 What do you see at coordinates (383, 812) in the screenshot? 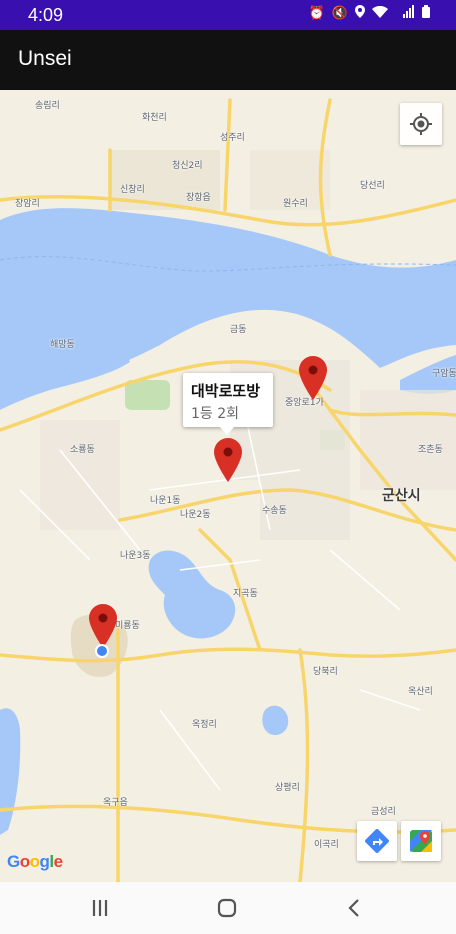
I see `place-label: 금성리` at bounding box center [383, 812].